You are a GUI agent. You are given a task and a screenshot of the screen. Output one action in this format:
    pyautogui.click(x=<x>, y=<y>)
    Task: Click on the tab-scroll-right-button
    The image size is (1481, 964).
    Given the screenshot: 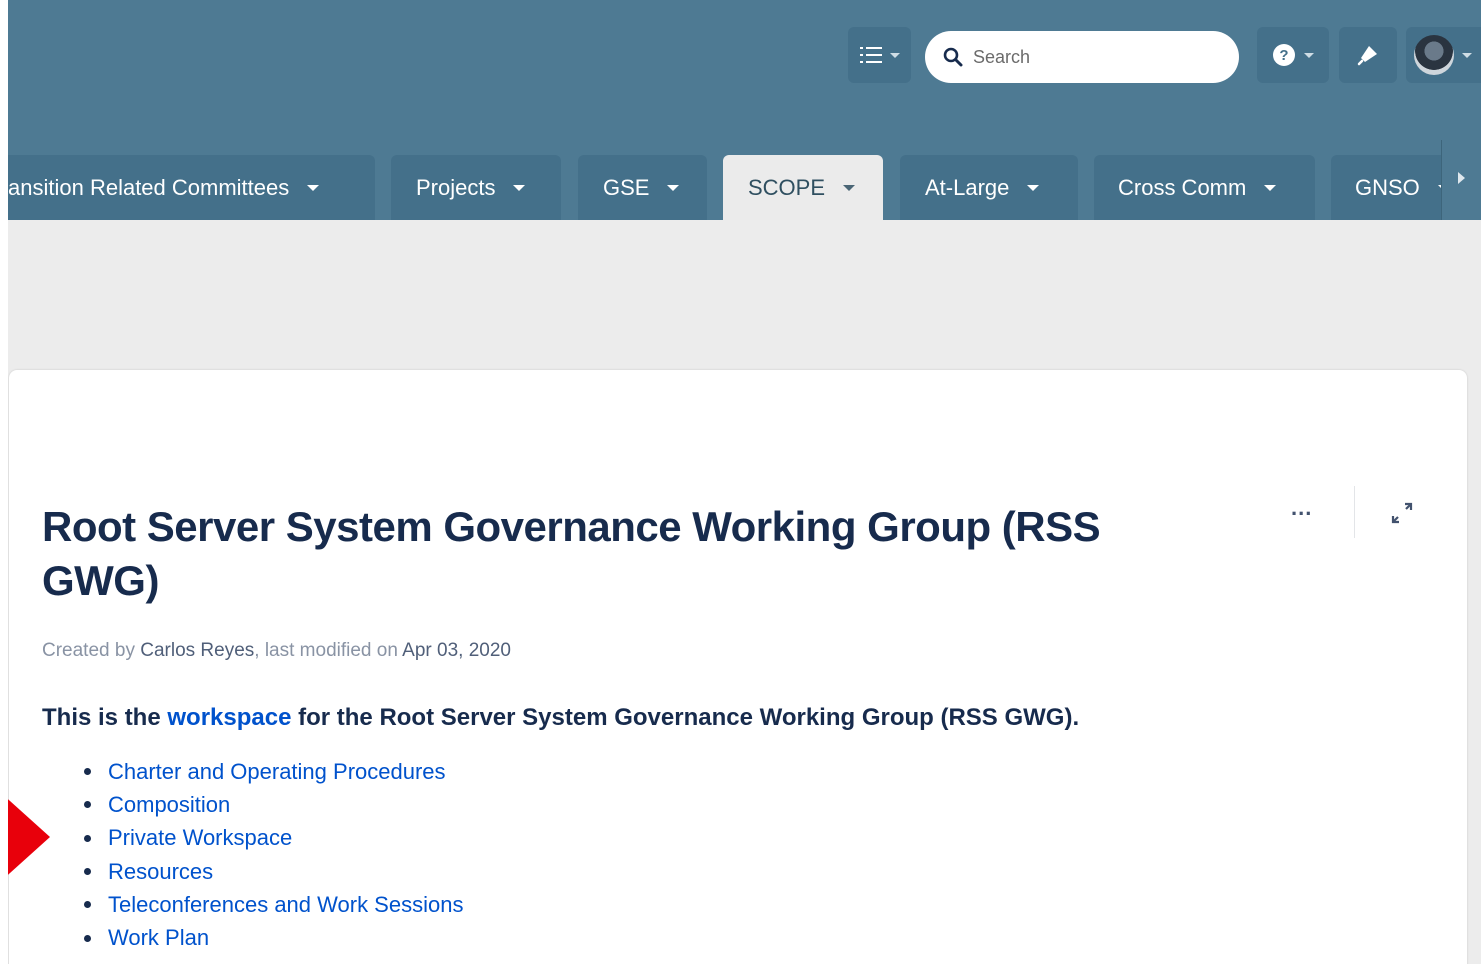 What is the action you would take?
    pyautogui.click(x=1461, y=180)
    